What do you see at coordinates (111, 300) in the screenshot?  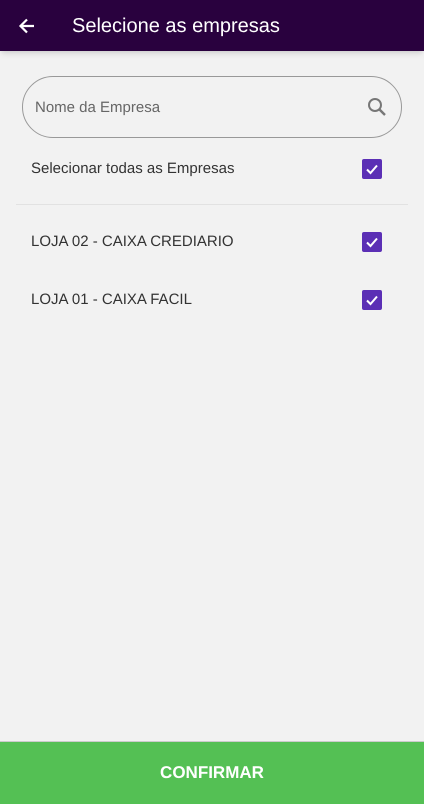 I see `company-name: LOJA 01 - CAIXA FACIL` at bounding box center [111, 300].